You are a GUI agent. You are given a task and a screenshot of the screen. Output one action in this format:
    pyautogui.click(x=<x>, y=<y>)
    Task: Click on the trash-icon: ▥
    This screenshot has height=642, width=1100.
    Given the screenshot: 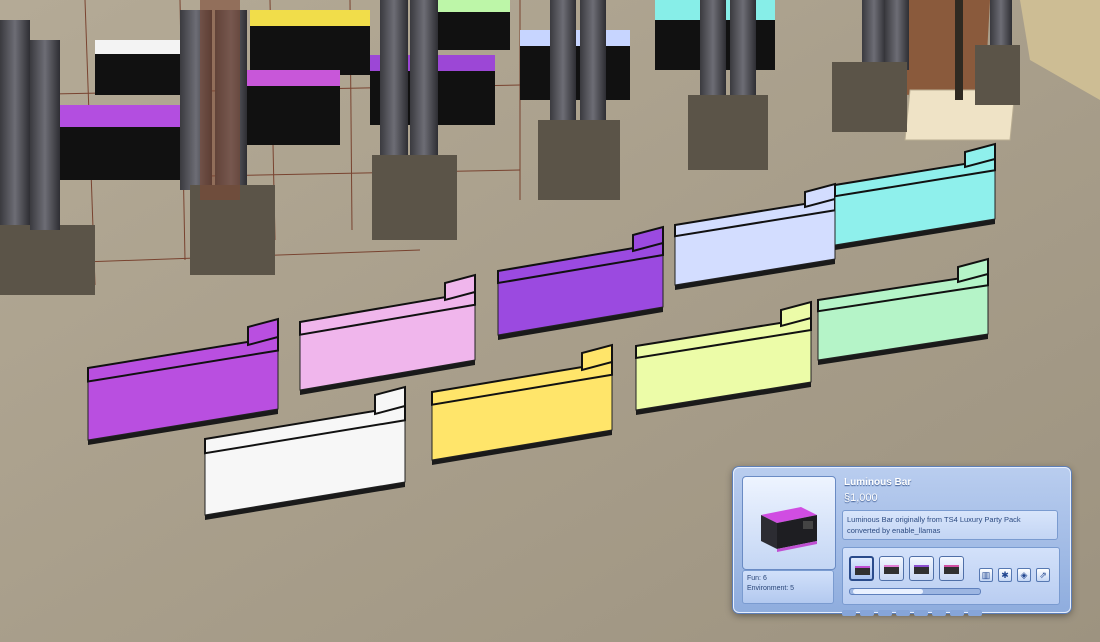 What is the action you would take?
    pyautogui.click(x=986, y=575)
    